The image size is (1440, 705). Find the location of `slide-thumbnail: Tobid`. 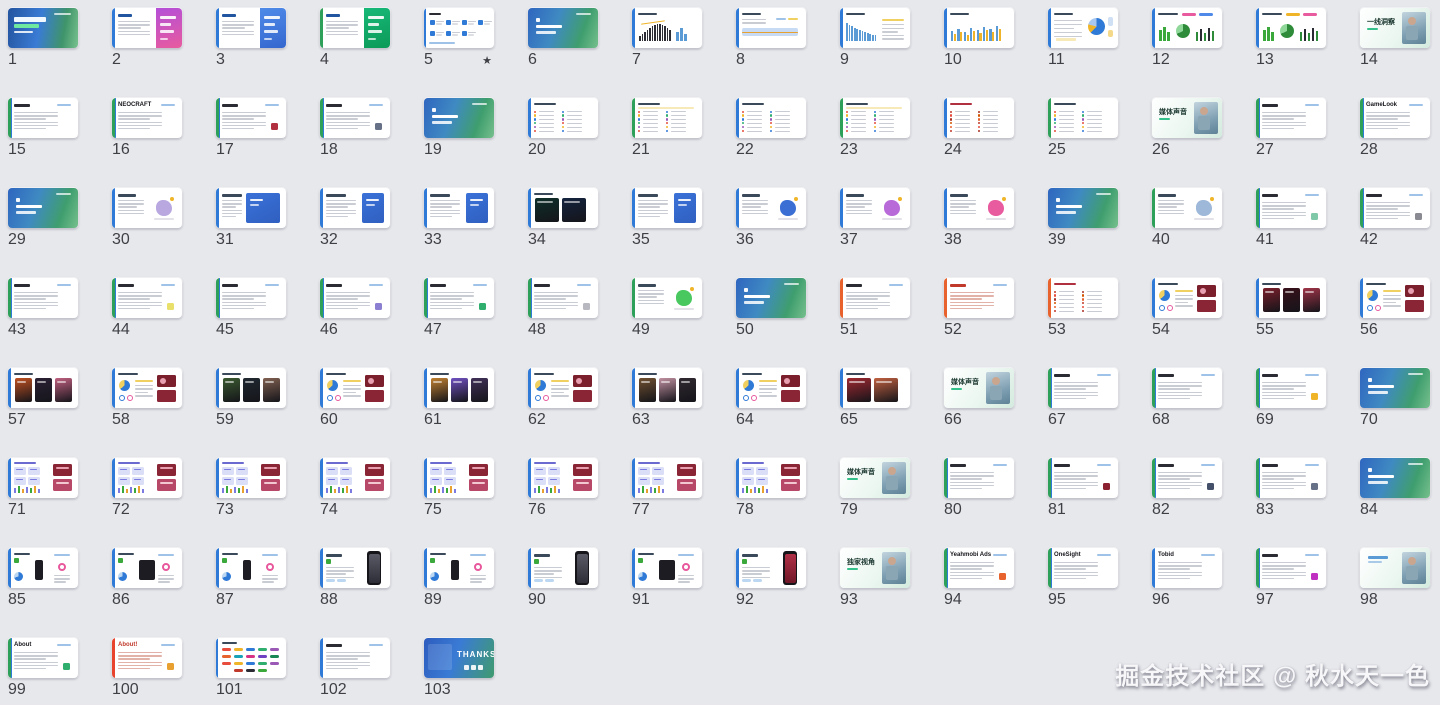

slide-thumbnail: Tobid is located at coordinates (1187, 568).